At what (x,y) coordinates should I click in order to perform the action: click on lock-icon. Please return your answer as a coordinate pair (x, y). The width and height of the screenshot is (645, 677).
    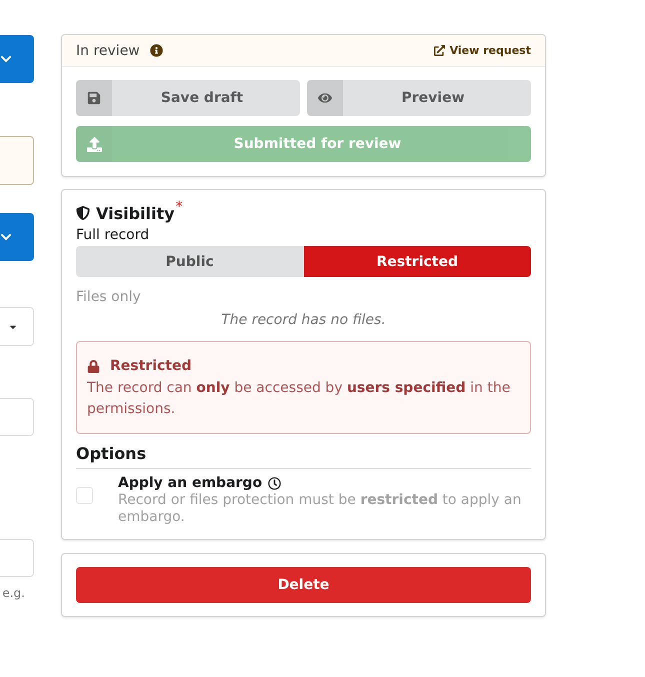
    Looking at the image, I should click on (93, 366).